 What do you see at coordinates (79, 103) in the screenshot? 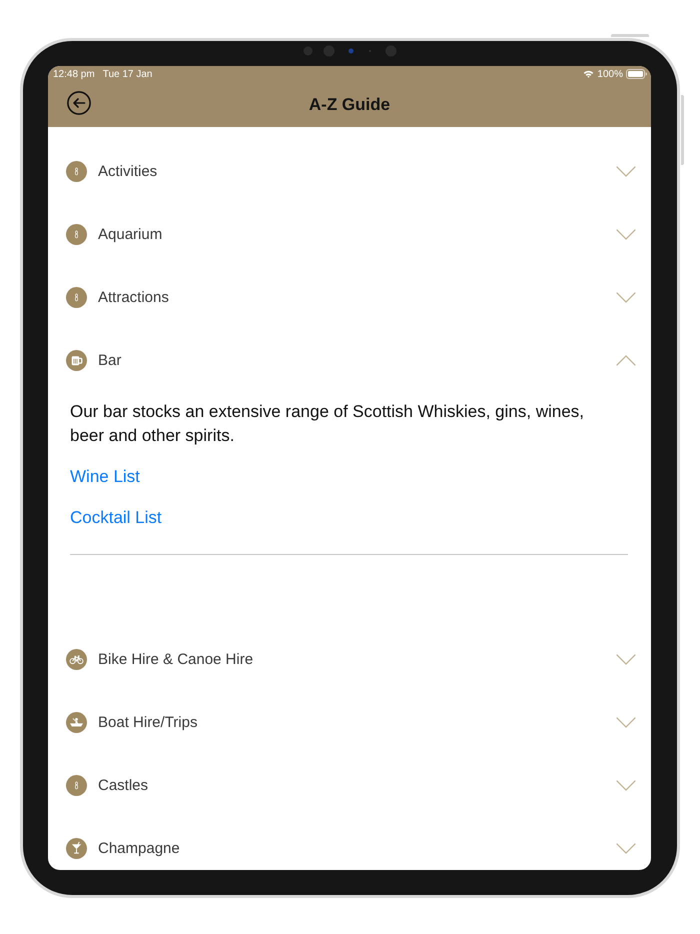
I see `back-button` at bounding box center [79, 103].